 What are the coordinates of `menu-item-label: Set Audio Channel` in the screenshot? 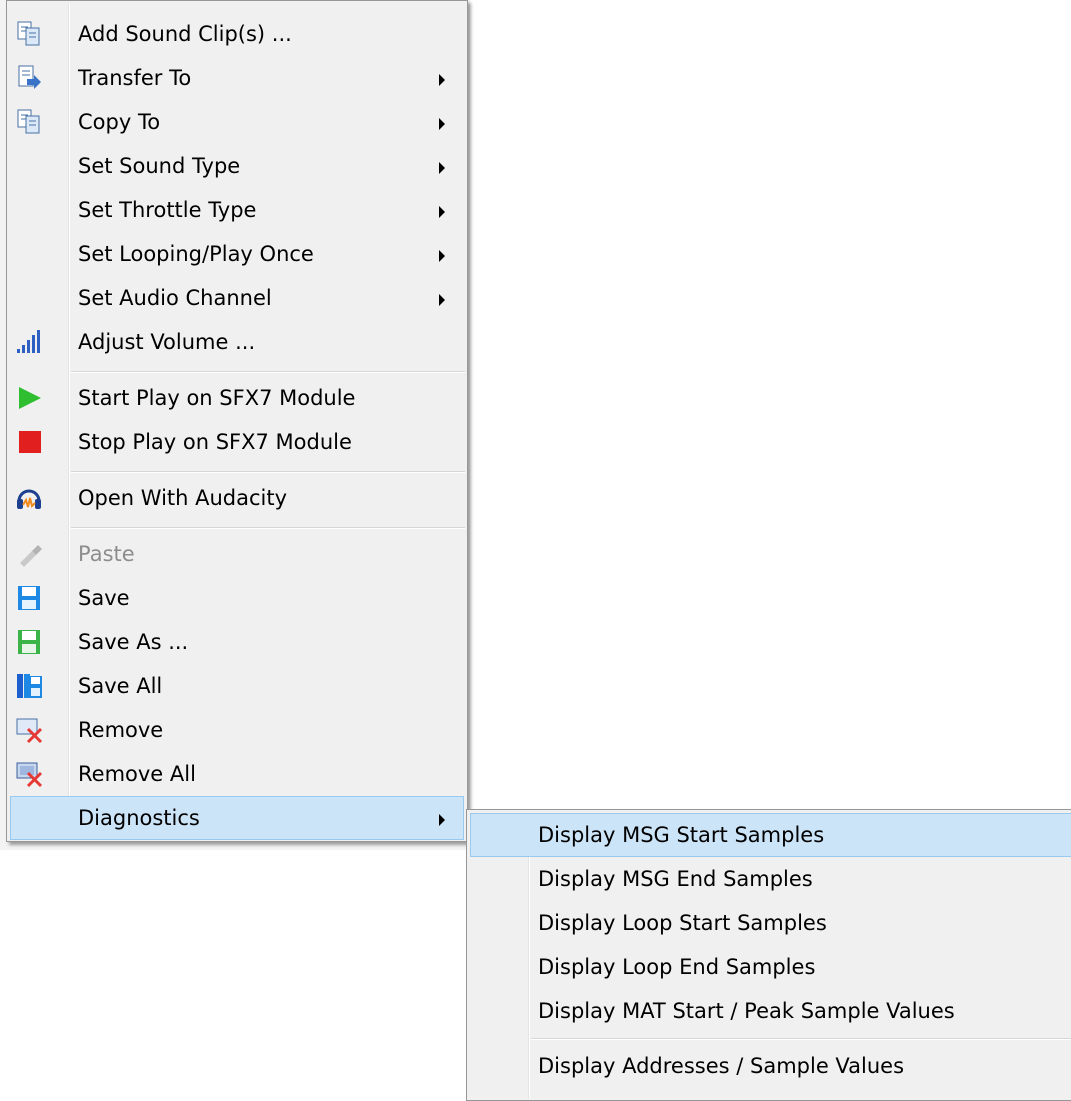 It's located at (175, 298).